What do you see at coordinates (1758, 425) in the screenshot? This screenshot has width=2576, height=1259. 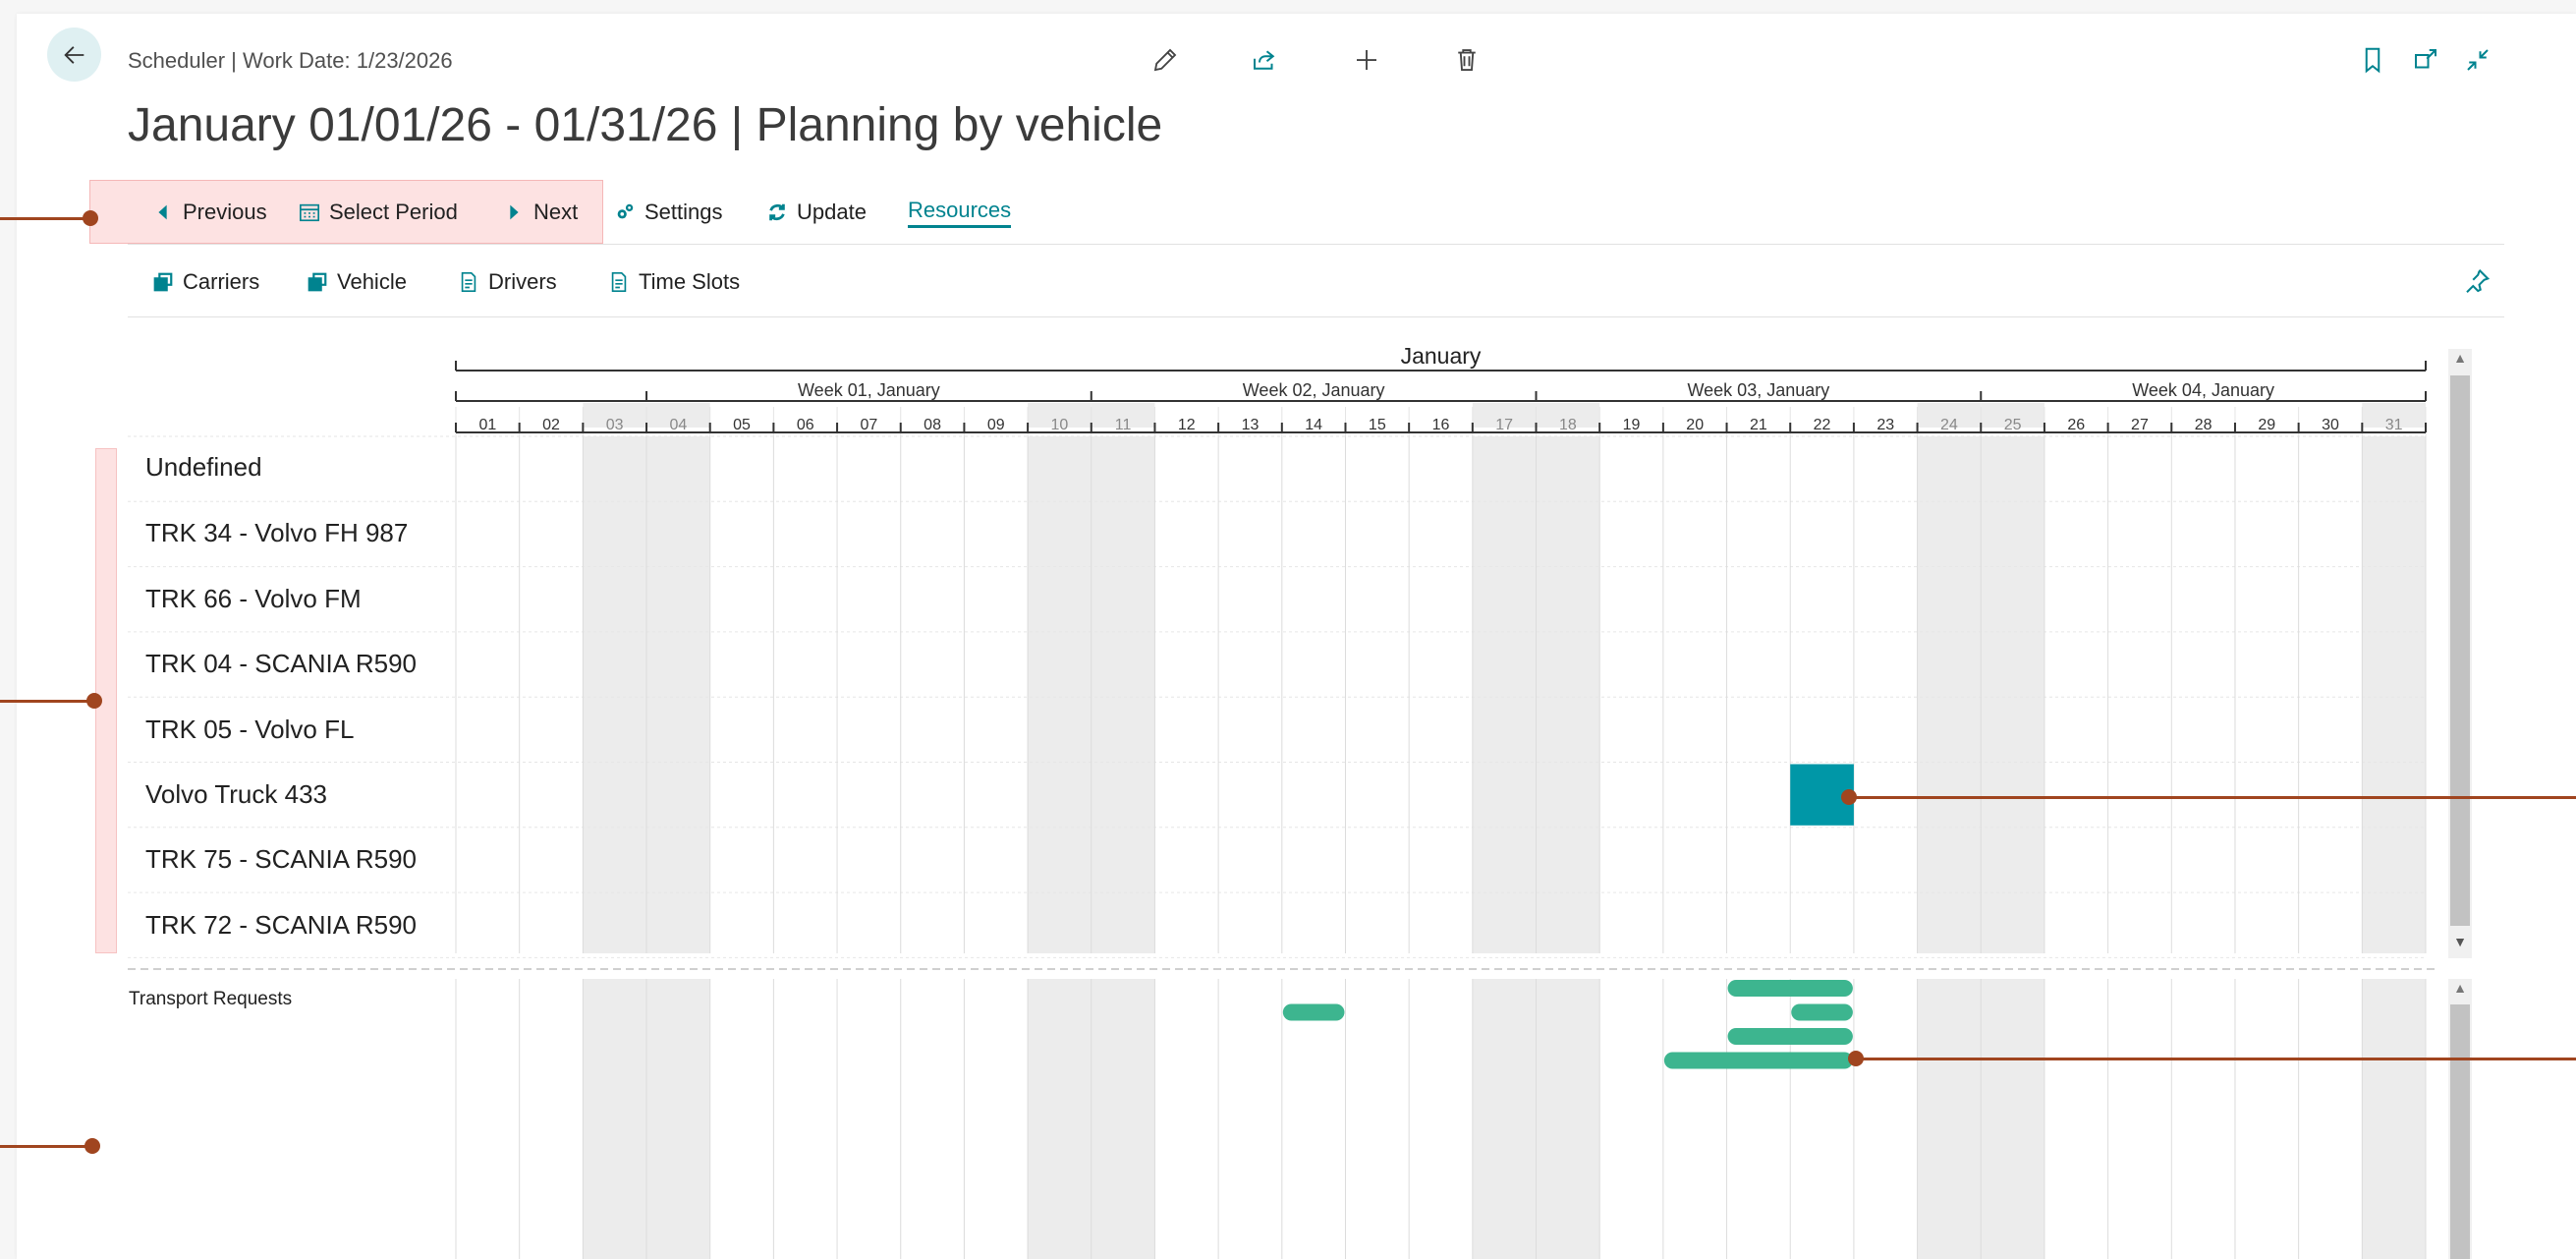 I see `day-label: 21` at bounding box center [1758, 425].